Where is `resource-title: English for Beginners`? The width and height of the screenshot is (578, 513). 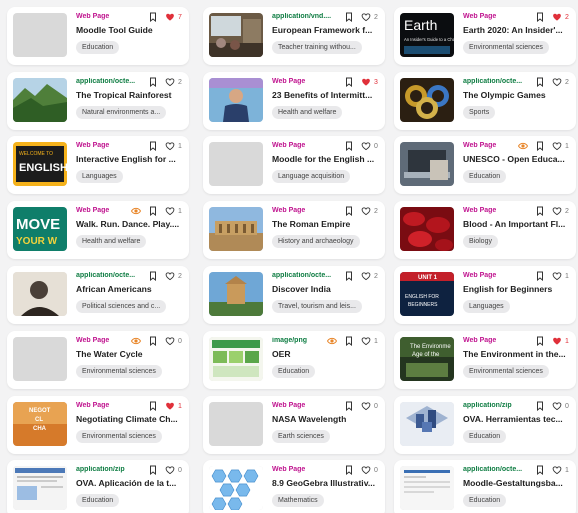 resource-title: English for Beginners is located at coordinates (517, 289).